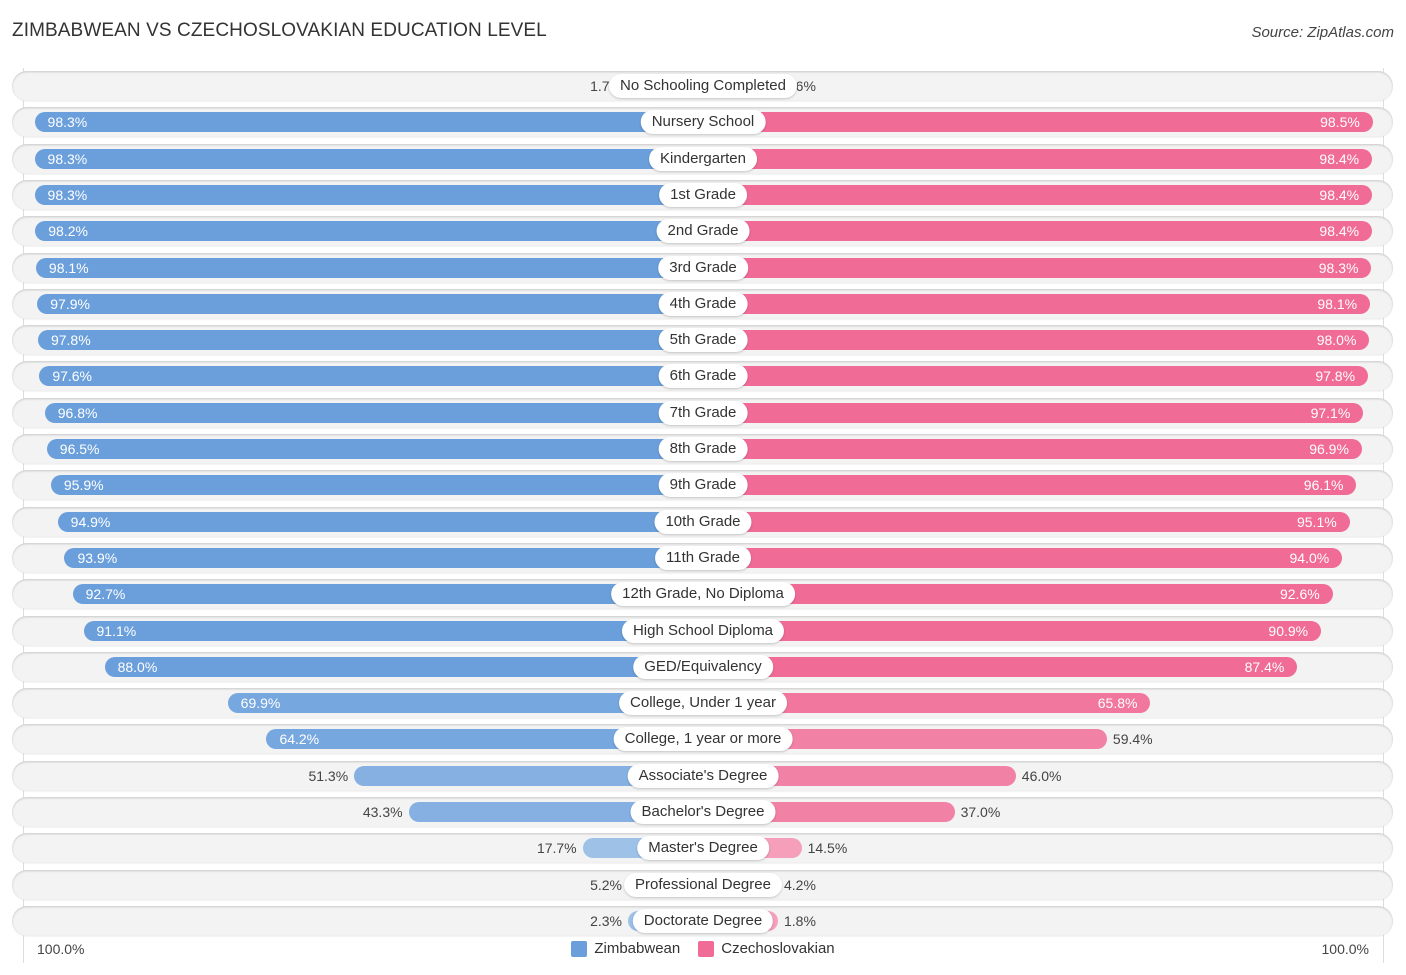 This screenshot has height=975, width=1406. What do you see at coordinates (116, 630) in the screenshot?
I see `value-label-zimbabwean: 91.1%` at bounding box center [116, 630].